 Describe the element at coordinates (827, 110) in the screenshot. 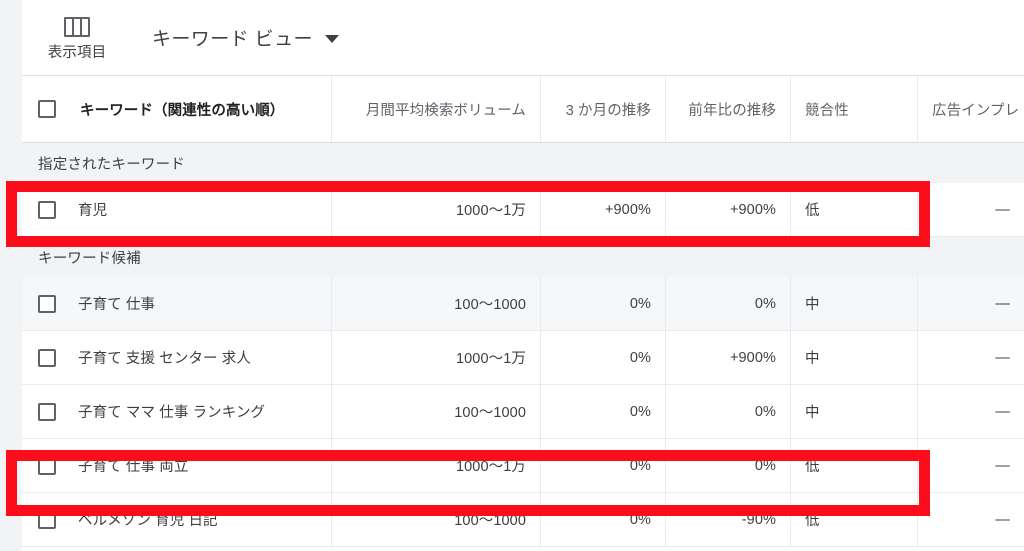

I see `header-label-competition: 競合性` at that location.